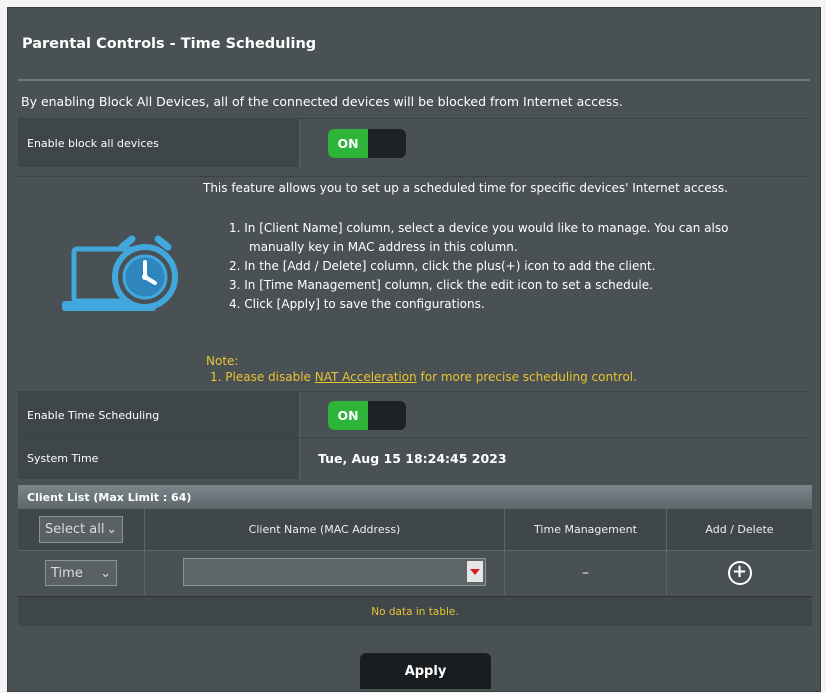 The width and height of the screenshot is (826, 693). I want to click on apply-button: Apply, so click(425, 671).